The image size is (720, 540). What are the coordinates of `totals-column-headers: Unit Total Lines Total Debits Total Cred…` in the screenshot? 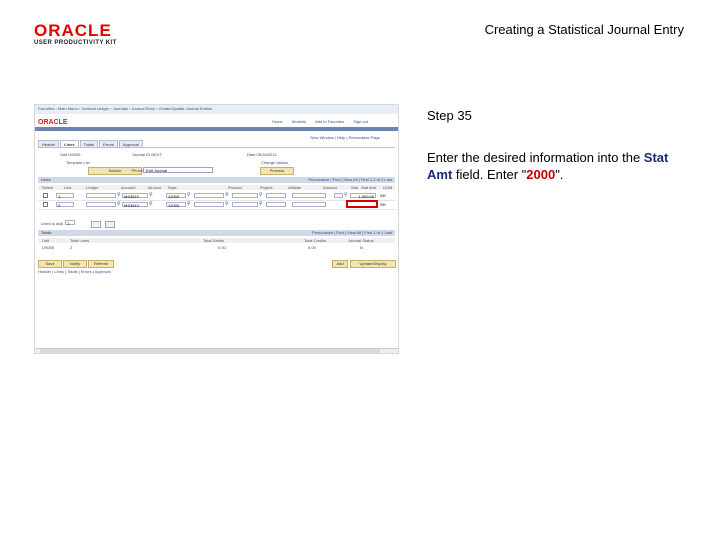 It's located at (216, 240).